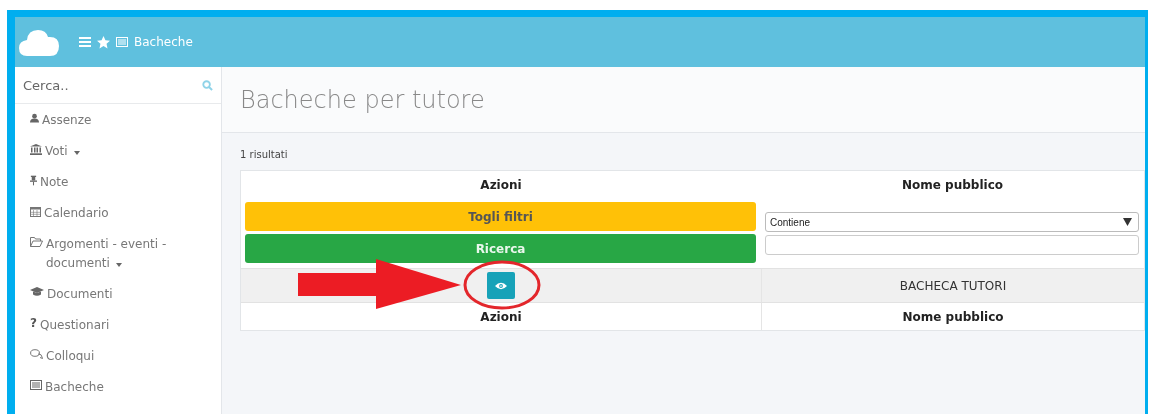  Describe the element at coordinates (54, 182) in the screenshot. I see `menu-label: Note` at that location.